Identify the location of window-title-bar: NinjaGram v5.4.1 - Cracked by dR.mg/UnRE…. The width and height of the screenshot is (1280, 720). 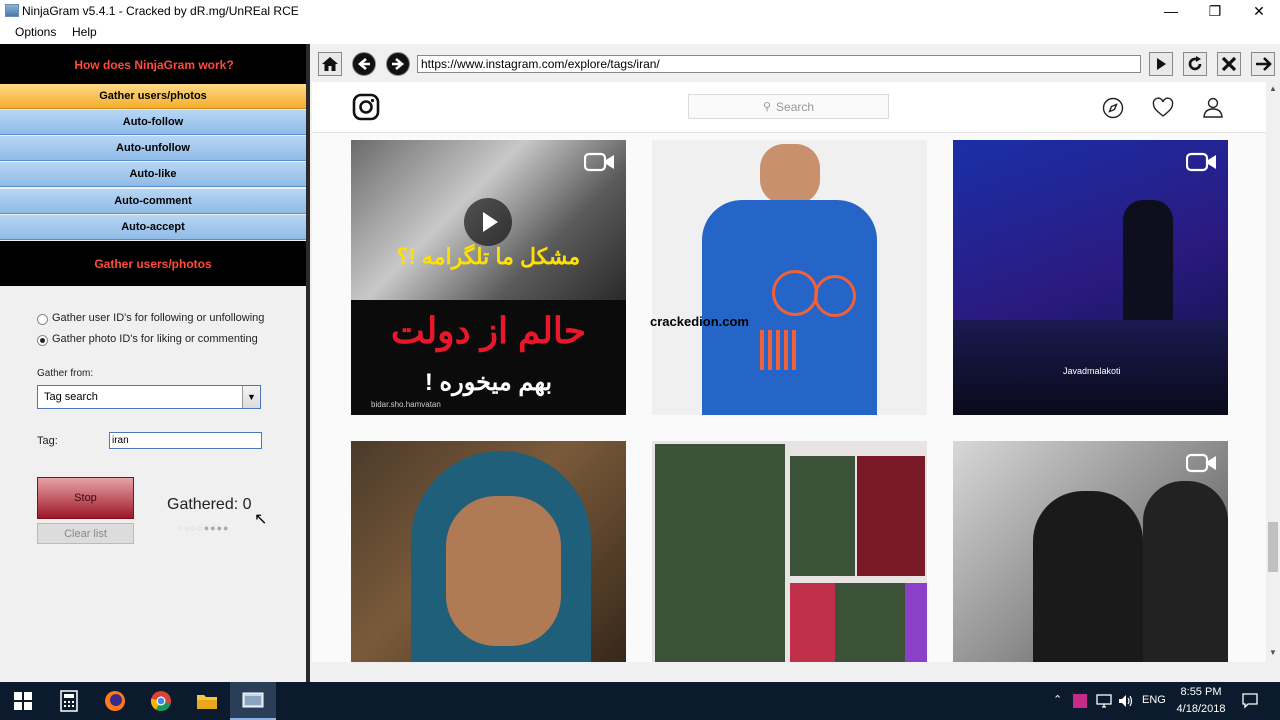
(640, 11).